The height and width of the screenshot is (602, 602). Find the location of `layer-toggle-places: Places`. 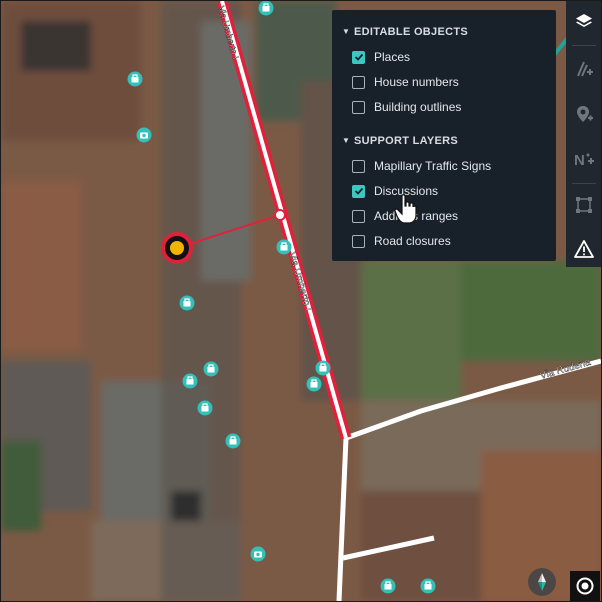

layer-toggle-places: Places is located at coordinates (381, 57).